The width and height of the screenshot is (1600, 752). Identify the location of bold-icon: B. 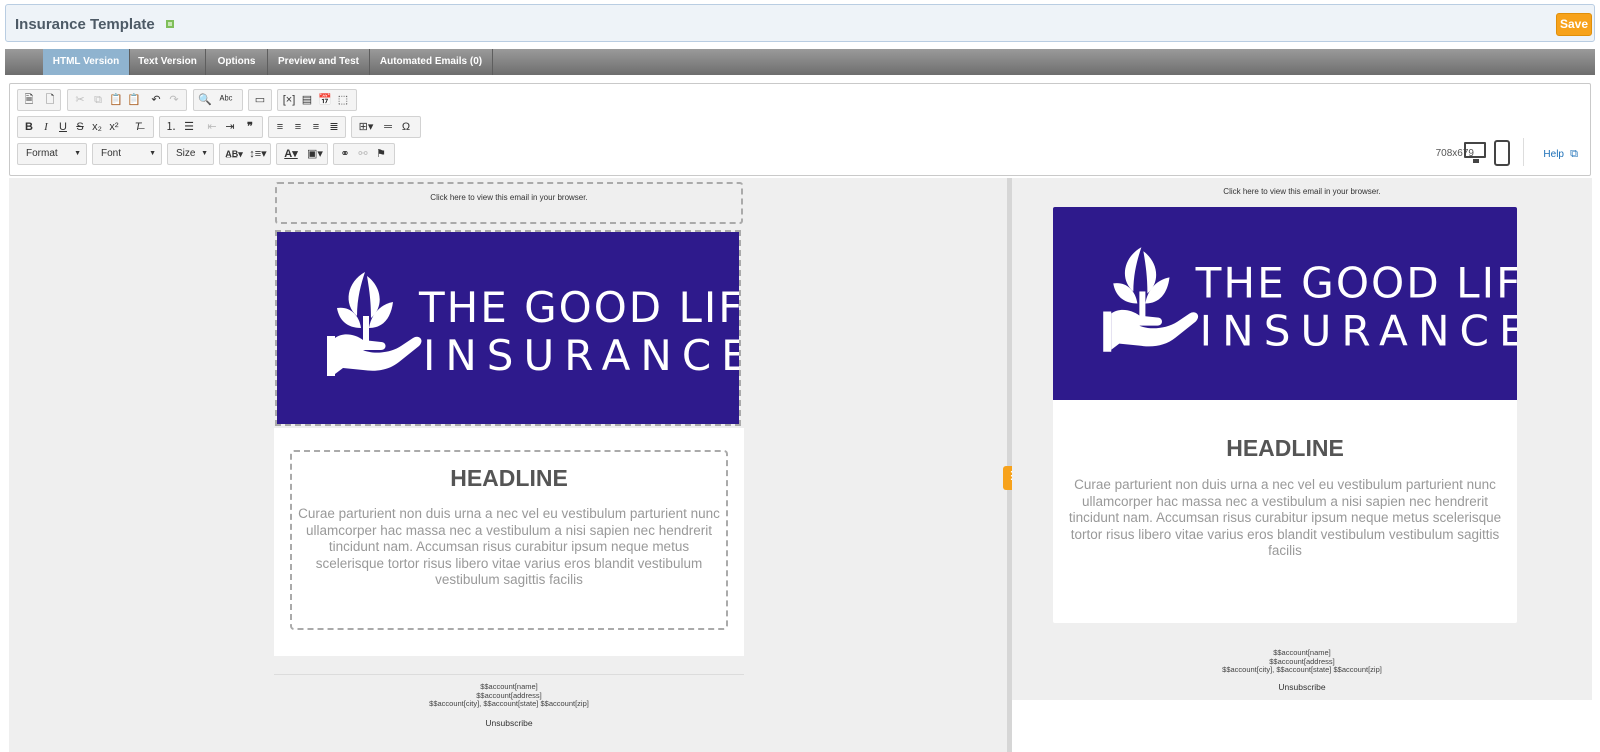
(29, 127).